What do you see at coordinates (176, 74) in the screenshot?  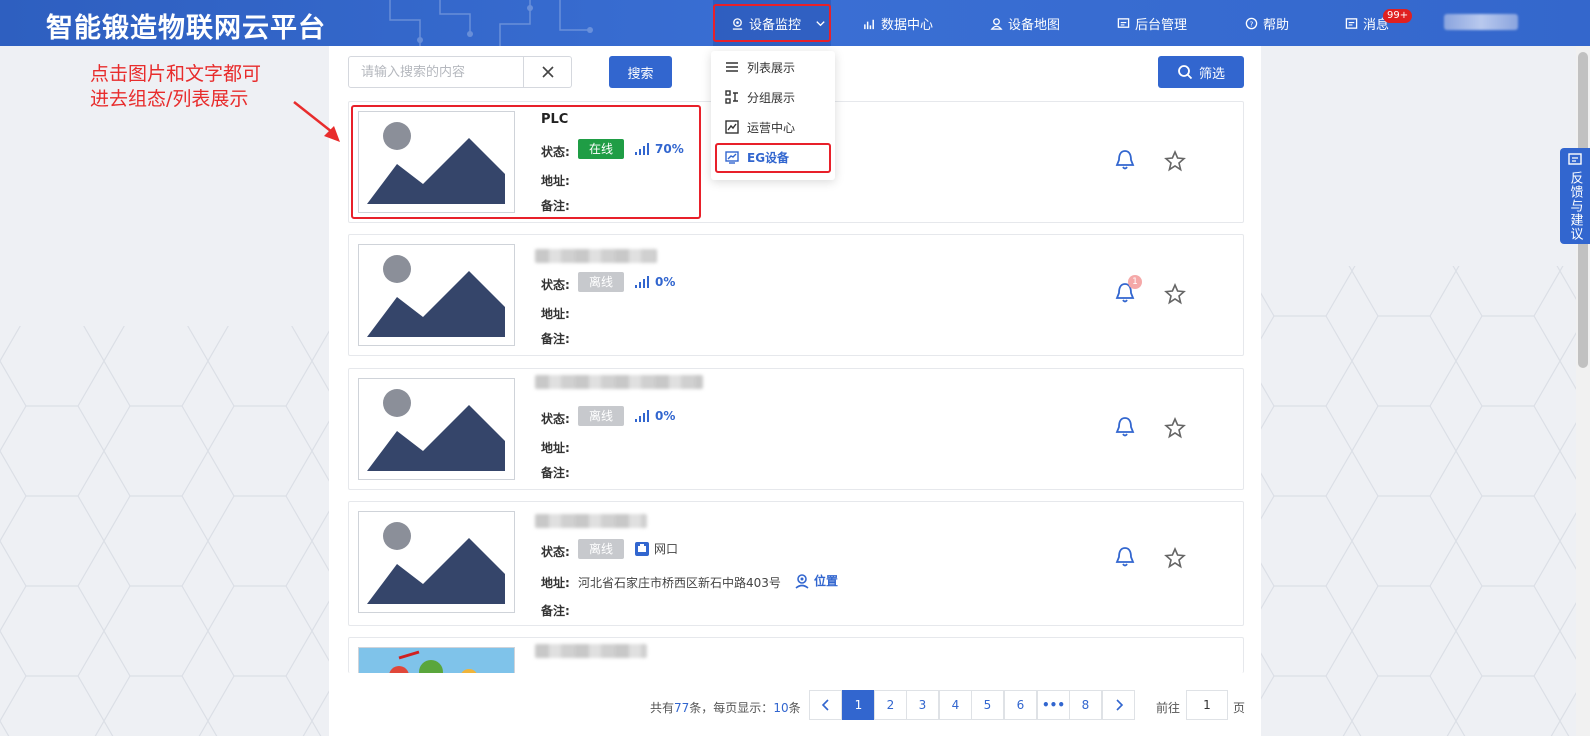 I see `annotation-line-1: 点击图片和文字都可` at bounding box center [176, 74].